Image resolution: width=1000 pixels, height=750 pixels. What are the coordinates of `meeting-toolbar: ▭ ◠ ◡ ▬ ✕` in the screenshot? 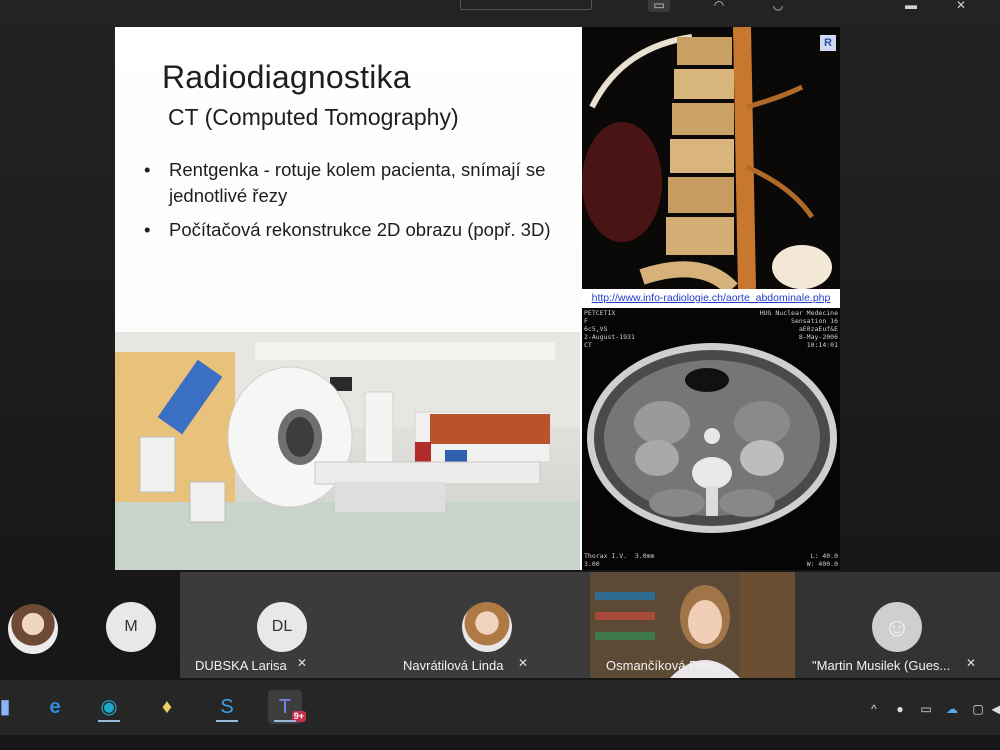 It's located at (500, 7).